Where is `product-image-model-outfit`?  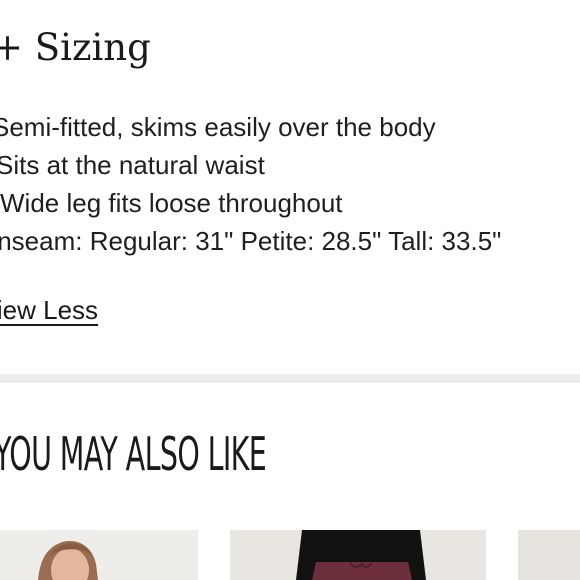
product-image-model-outfit is located at coordinates (358, 555).